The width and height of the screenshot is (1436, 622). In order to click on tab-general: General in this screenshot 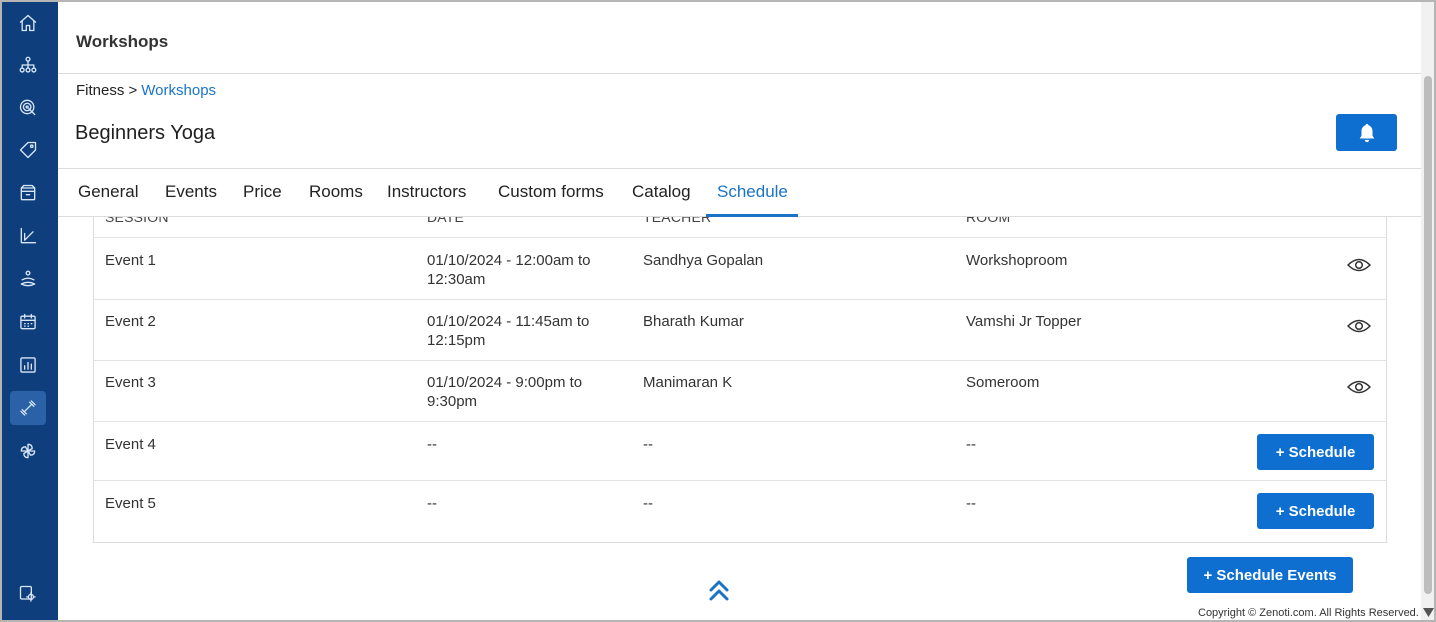, I will do `click(108, 192)`.